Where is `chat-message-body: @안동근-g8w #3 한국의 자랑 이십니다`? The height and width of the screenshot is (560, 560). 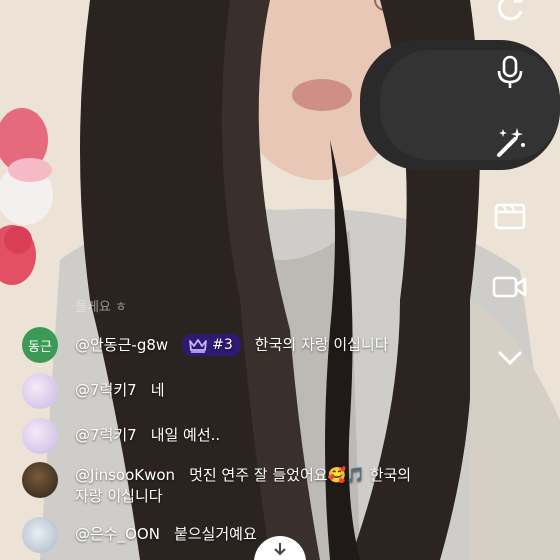 chat-message-body: @안동근-g8w #3 한국의 자랑 이십니다 is located at coordinates (232, 345).